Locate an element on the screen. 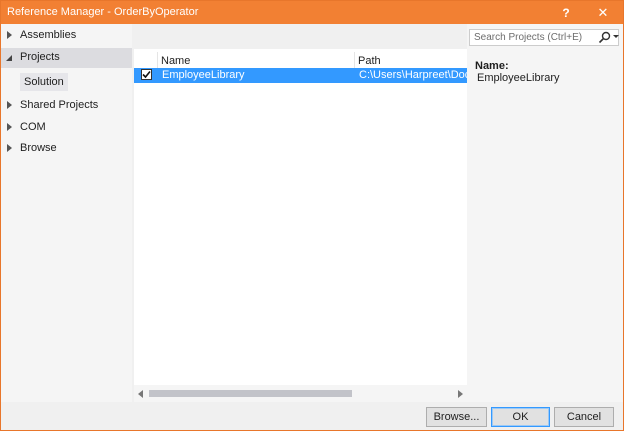 Image resolution: width=624 pixels, height=431 pixels. checkmark-icon is located at coordinates (146, 74).